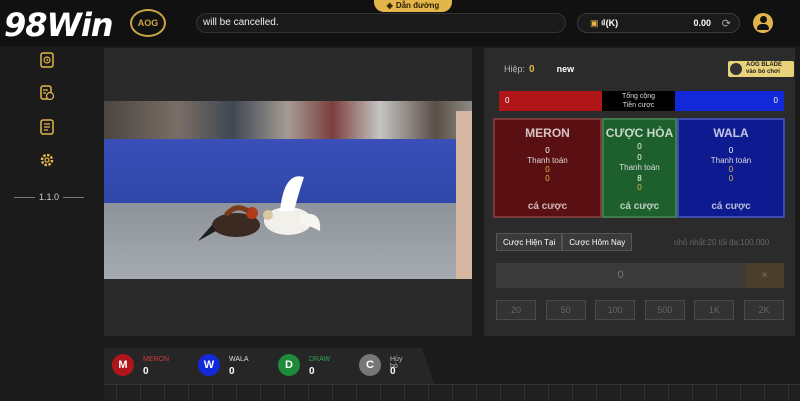 The image size is (800, 401). I want to click on result-roadmap-grid, so click(452, 392).